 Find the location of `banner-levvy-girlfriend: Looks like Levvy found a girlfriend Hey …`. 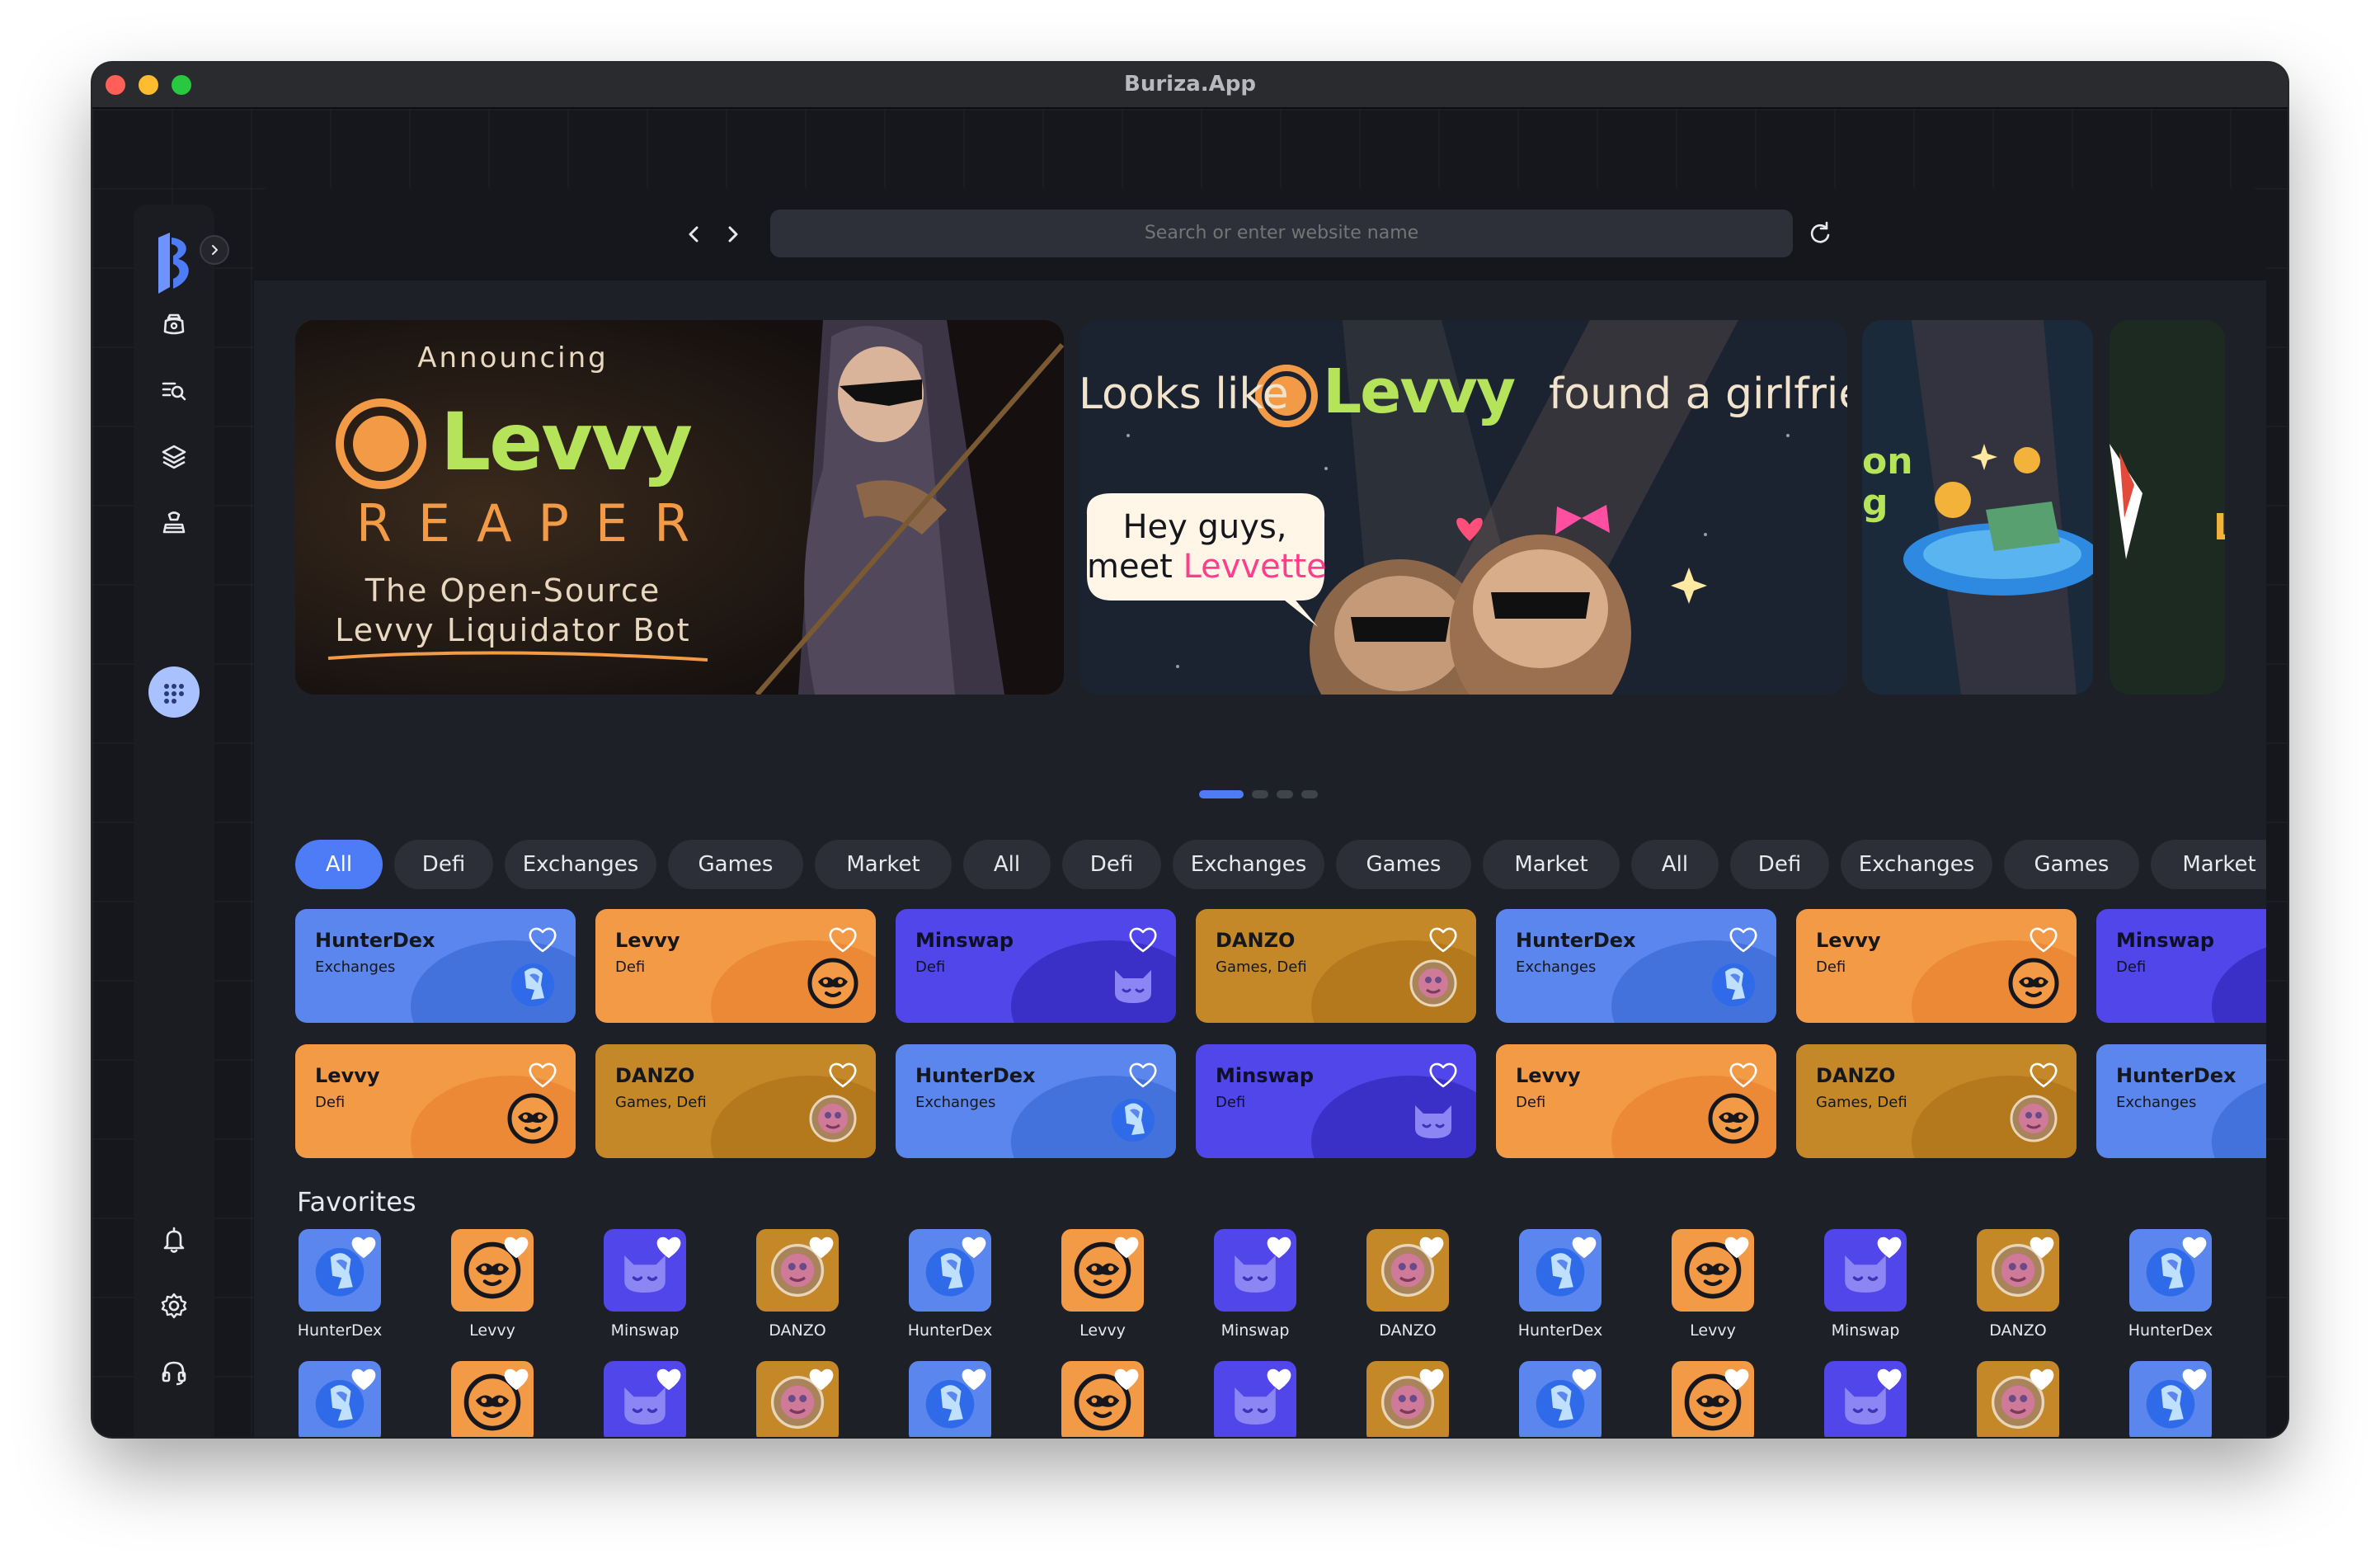

banner-levvy-girlfriend: Looks like Levvy found a girlfriend Hey … is located at coordinates (1463, 507).